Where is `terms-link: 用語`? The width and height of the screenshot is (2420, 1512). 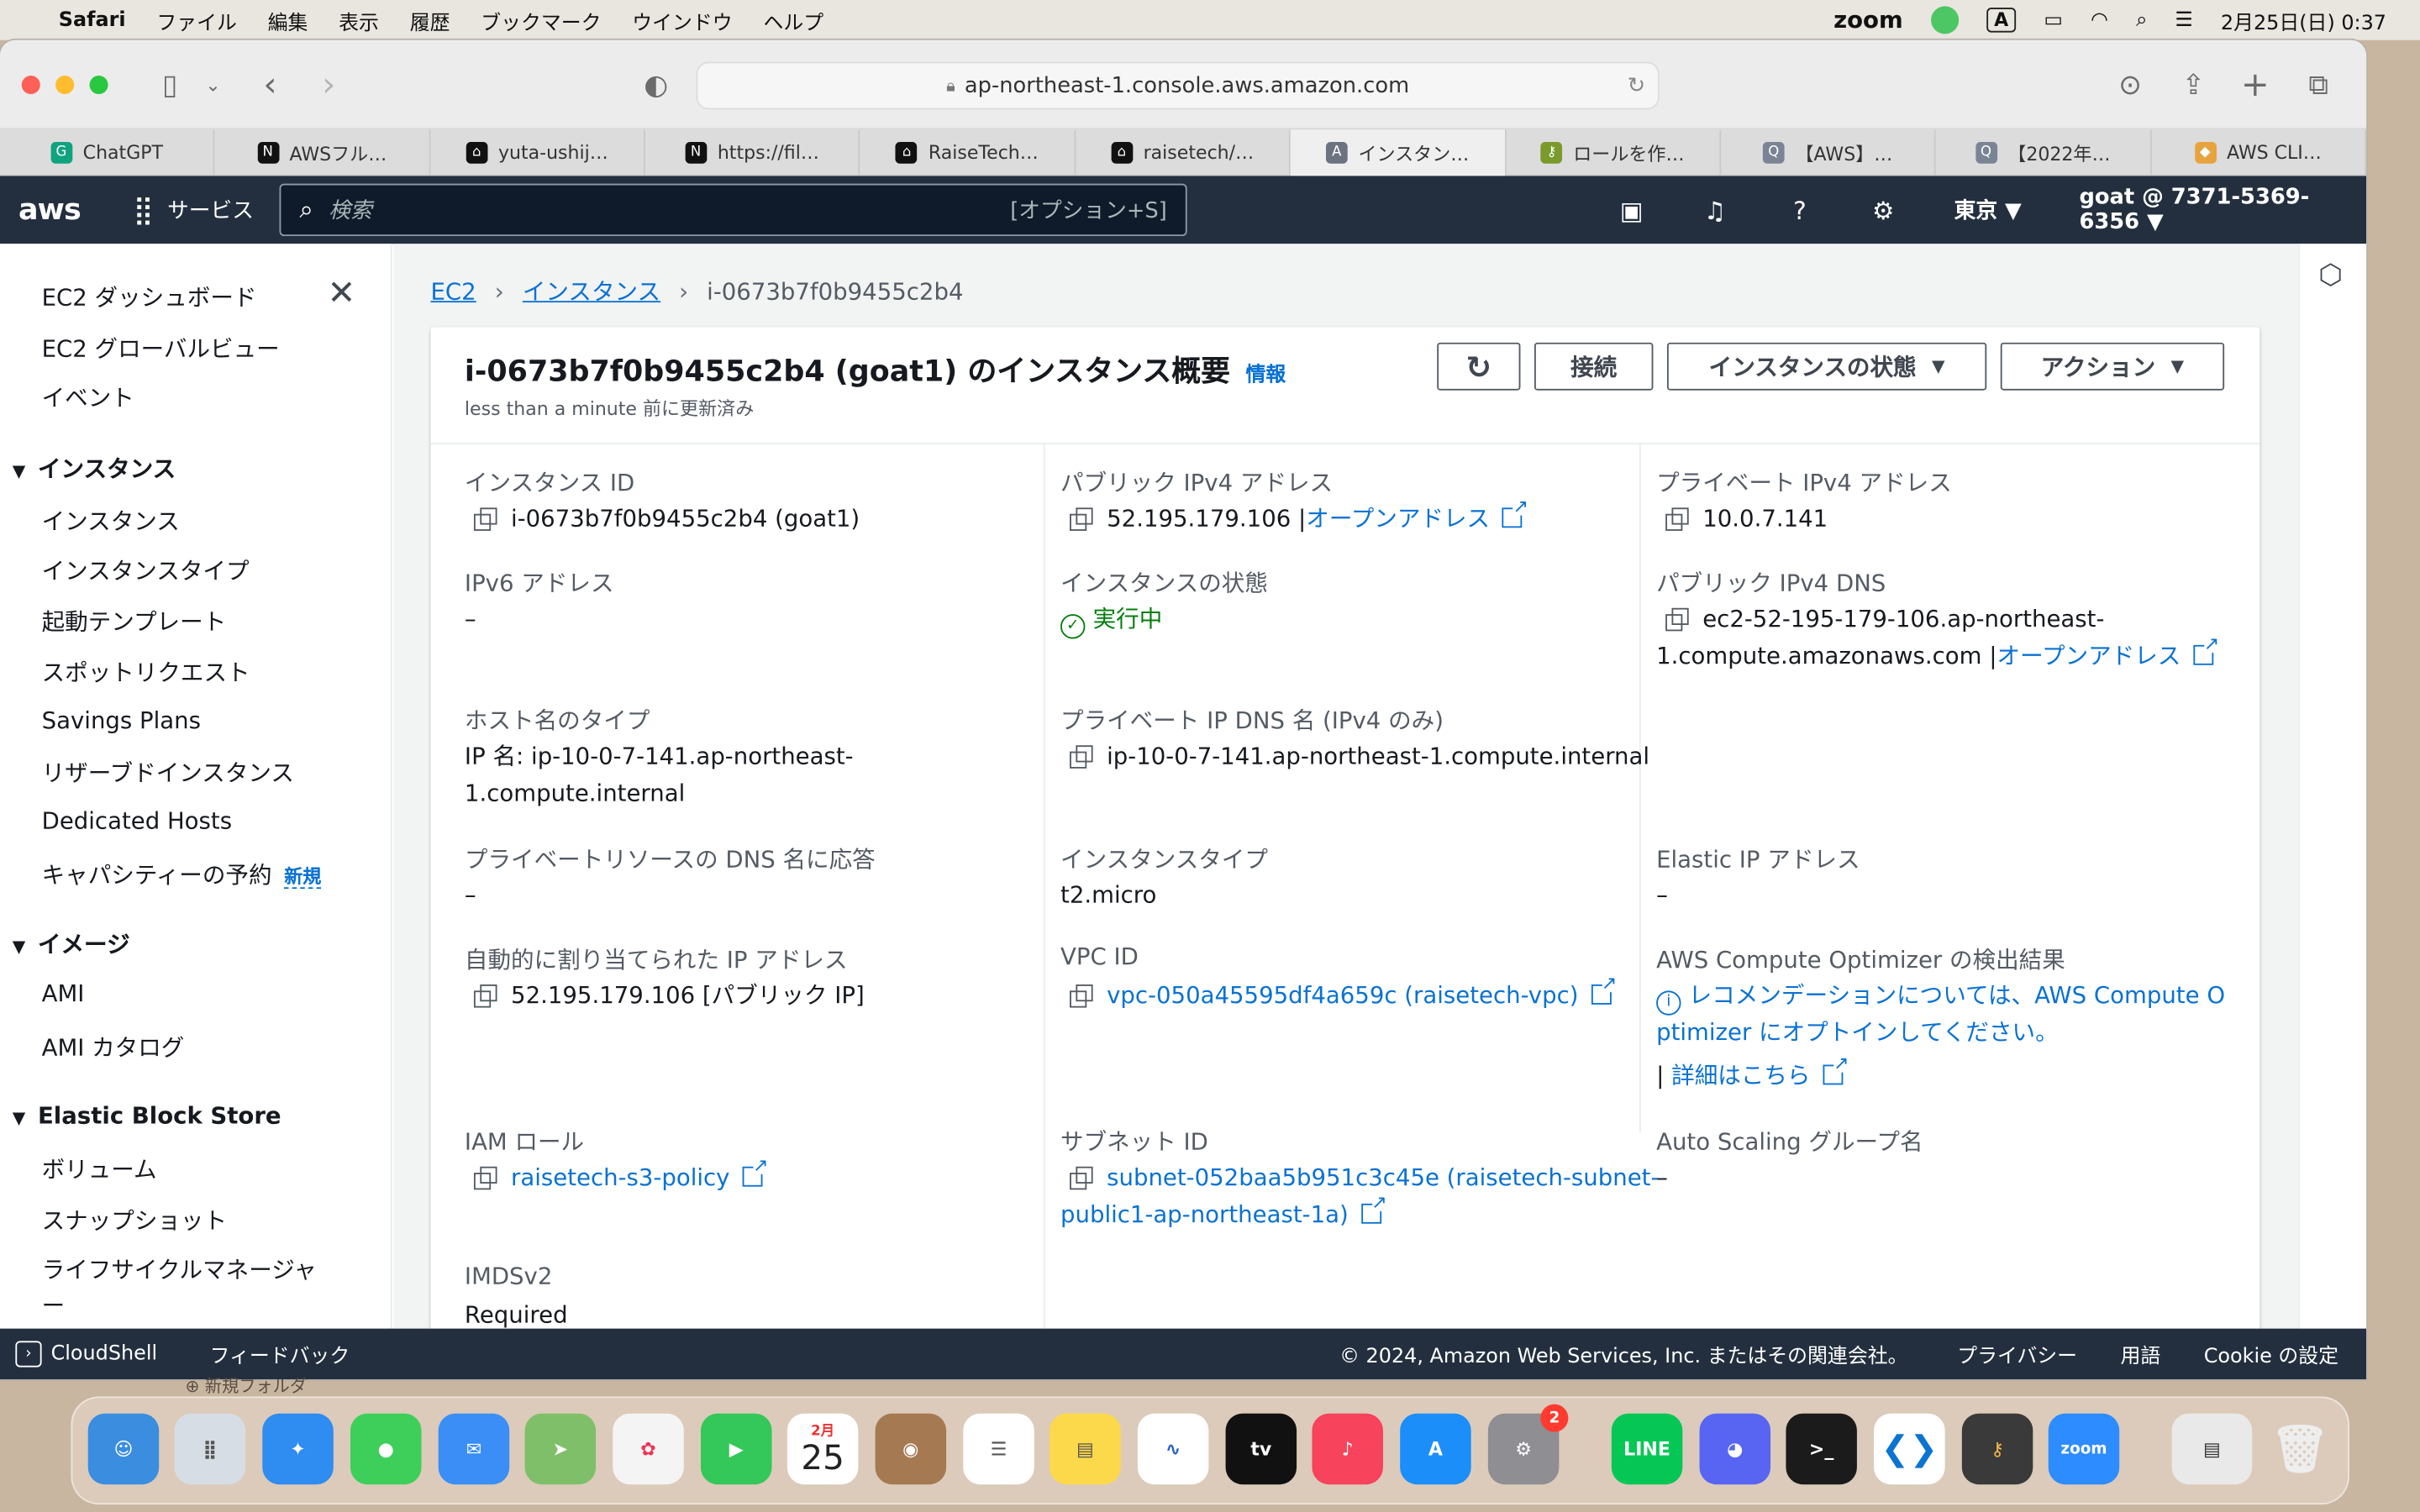 terms-link: 用語 is located at coordinates (2141, 1354).